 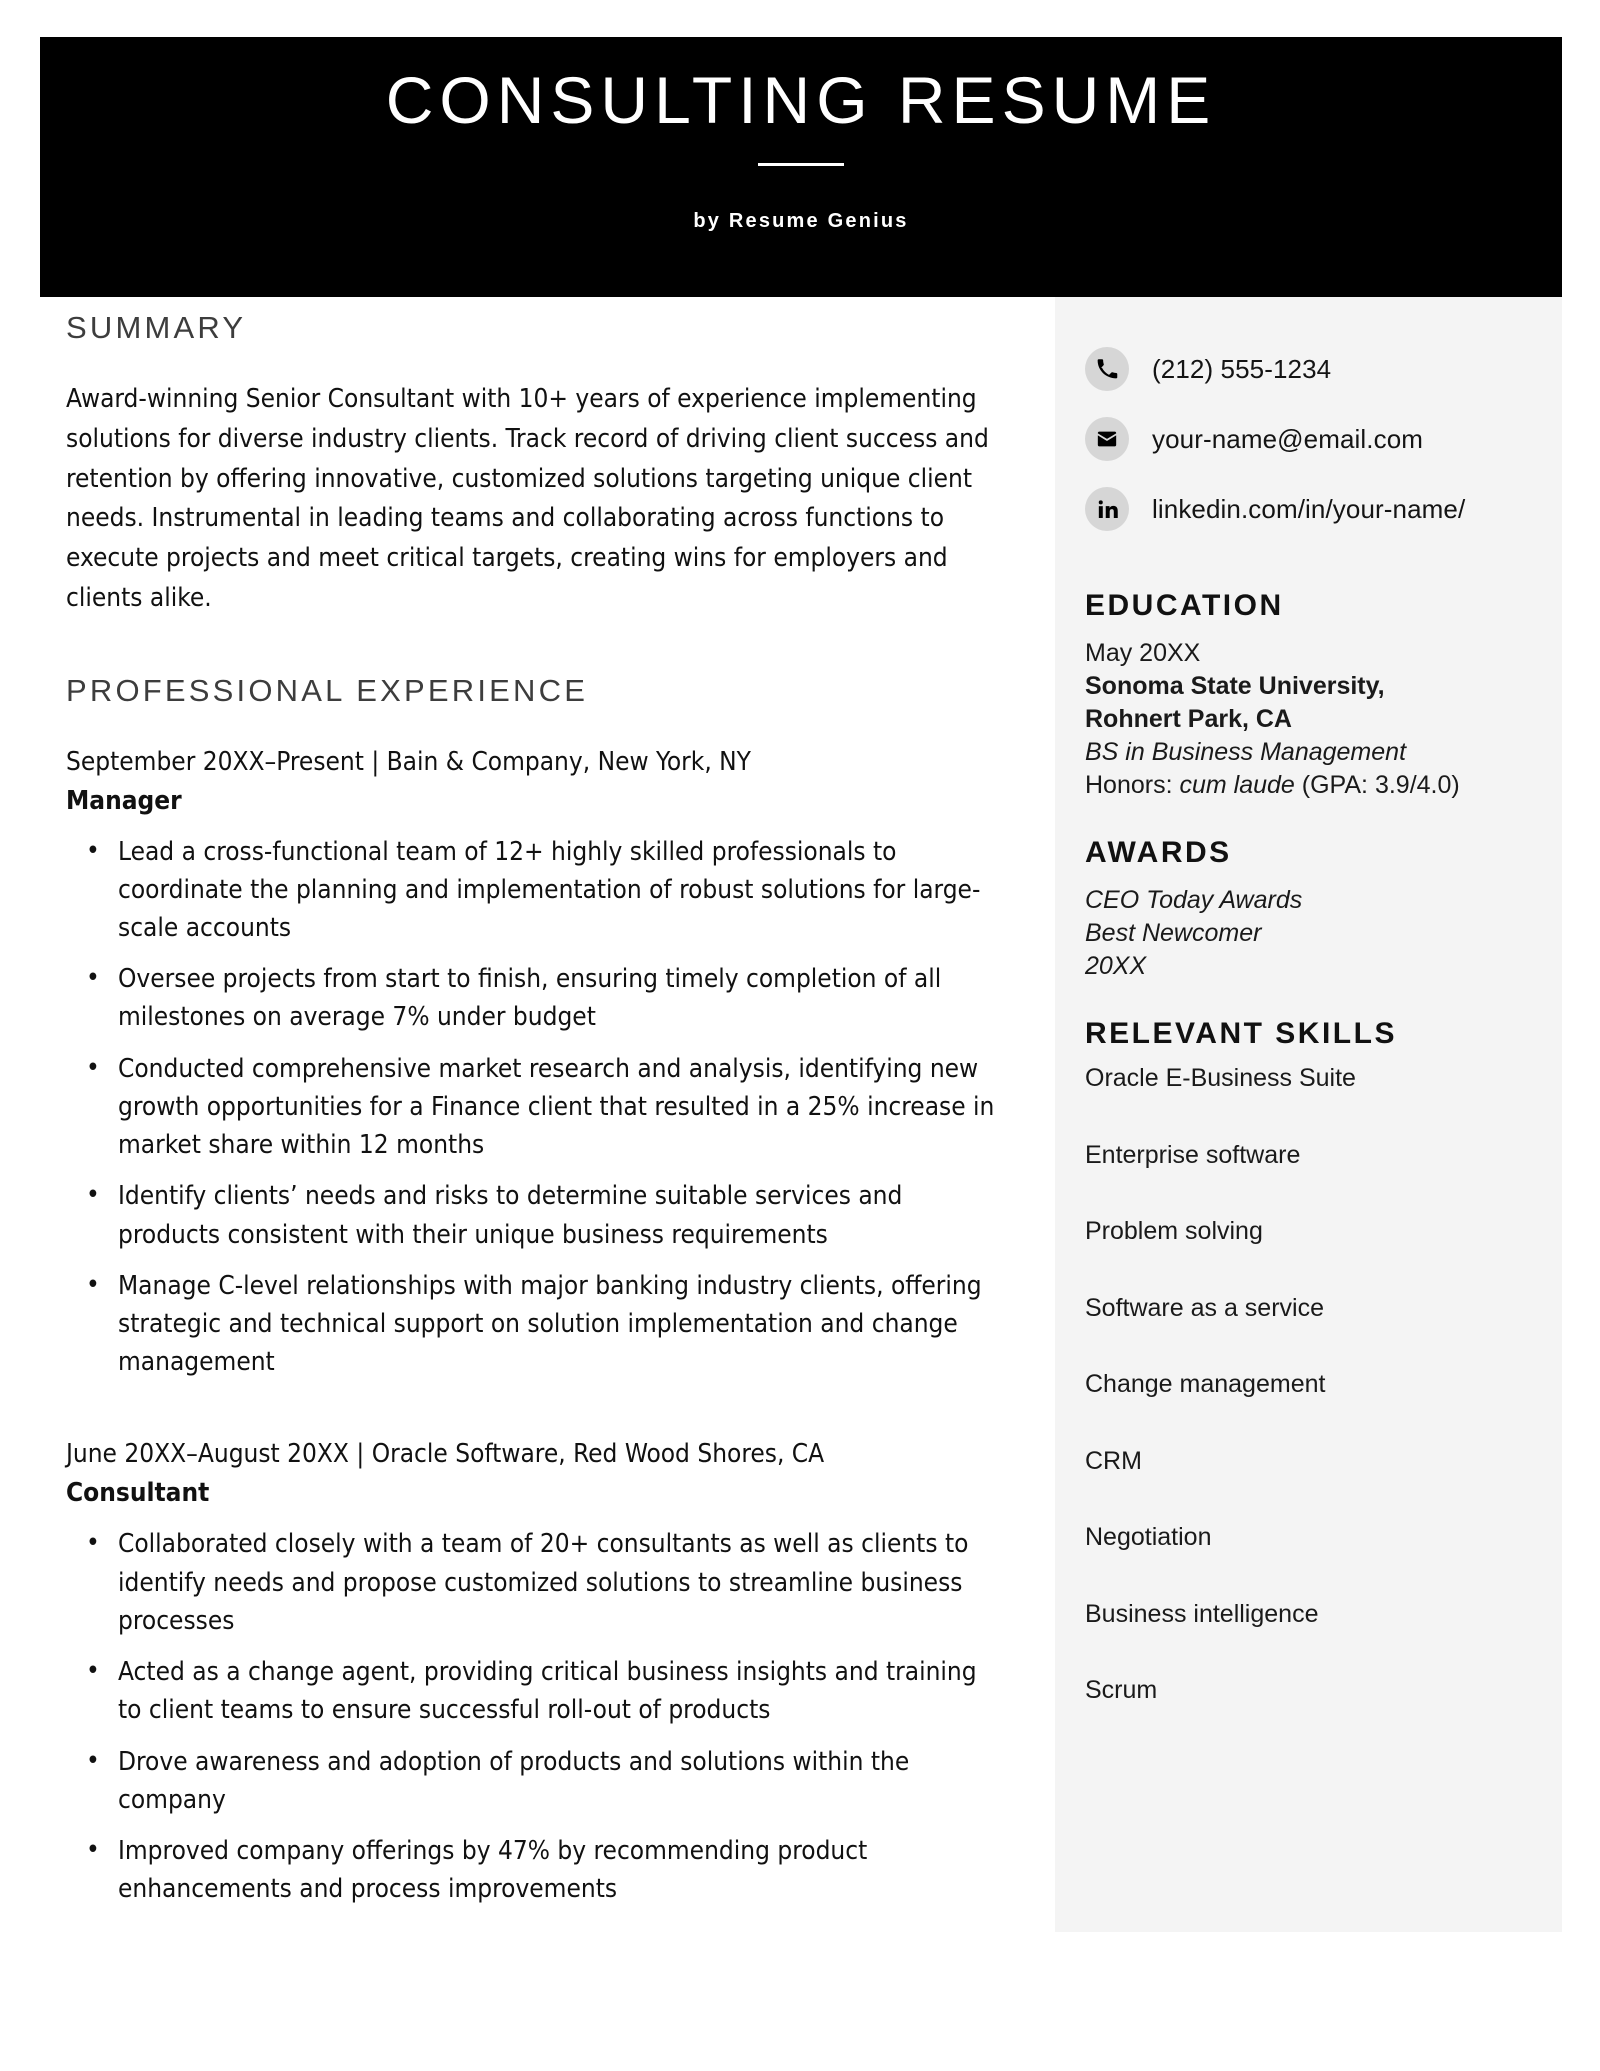 What do you see at coordinates (1116, 966) in the screenshot?
I see `award-line-3: 20XX` at bounding box center [1116, 966].